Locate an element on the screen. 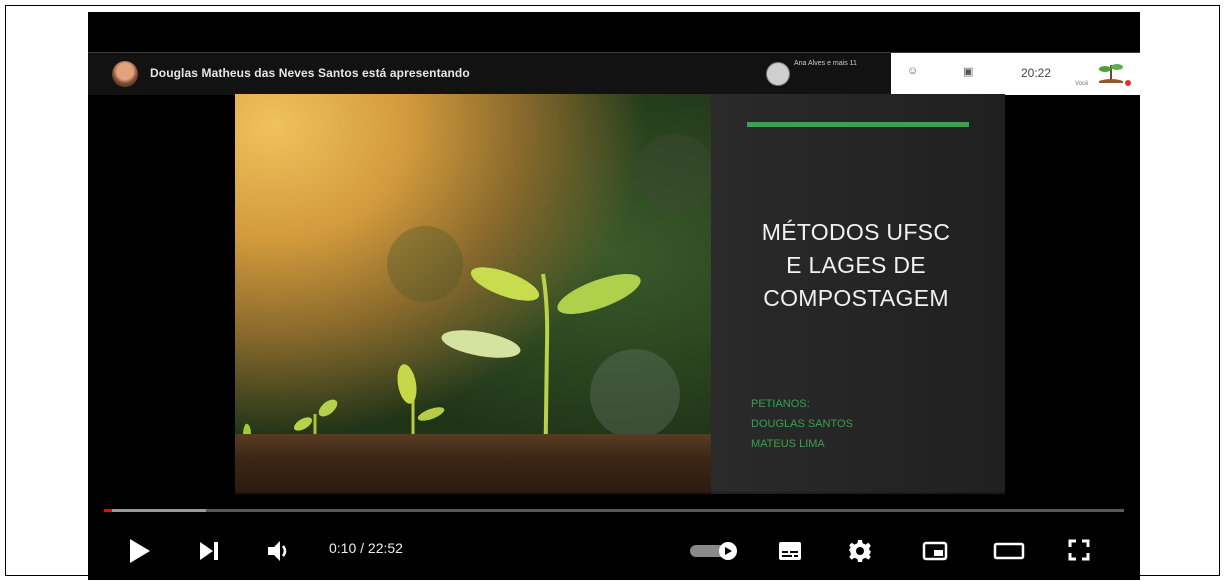 This screenshot has width=1227, height=581. miniplayer-icon is located at coordinates (935, 551).